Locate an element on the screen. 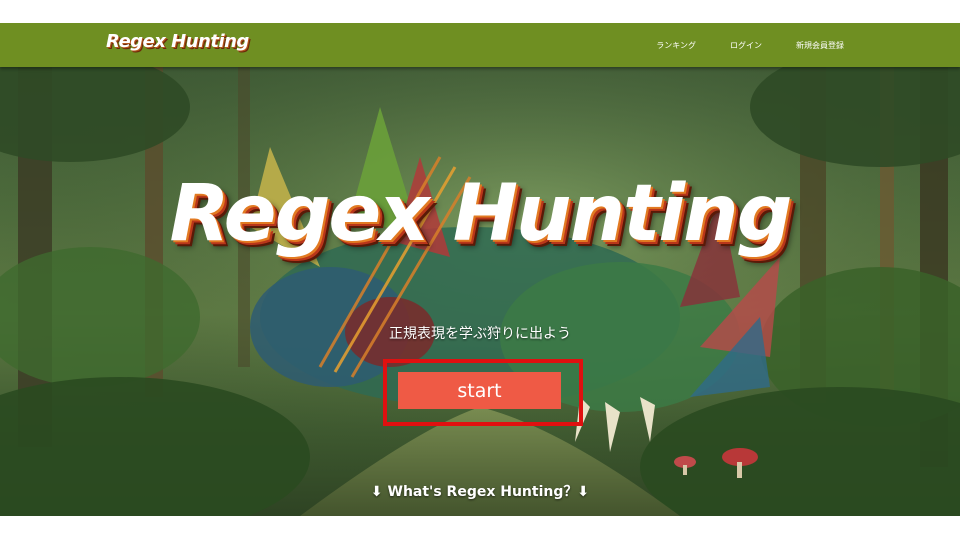 The image size is (960, 540). nav-link-login: ログイン is located at coordinates (746, 45).